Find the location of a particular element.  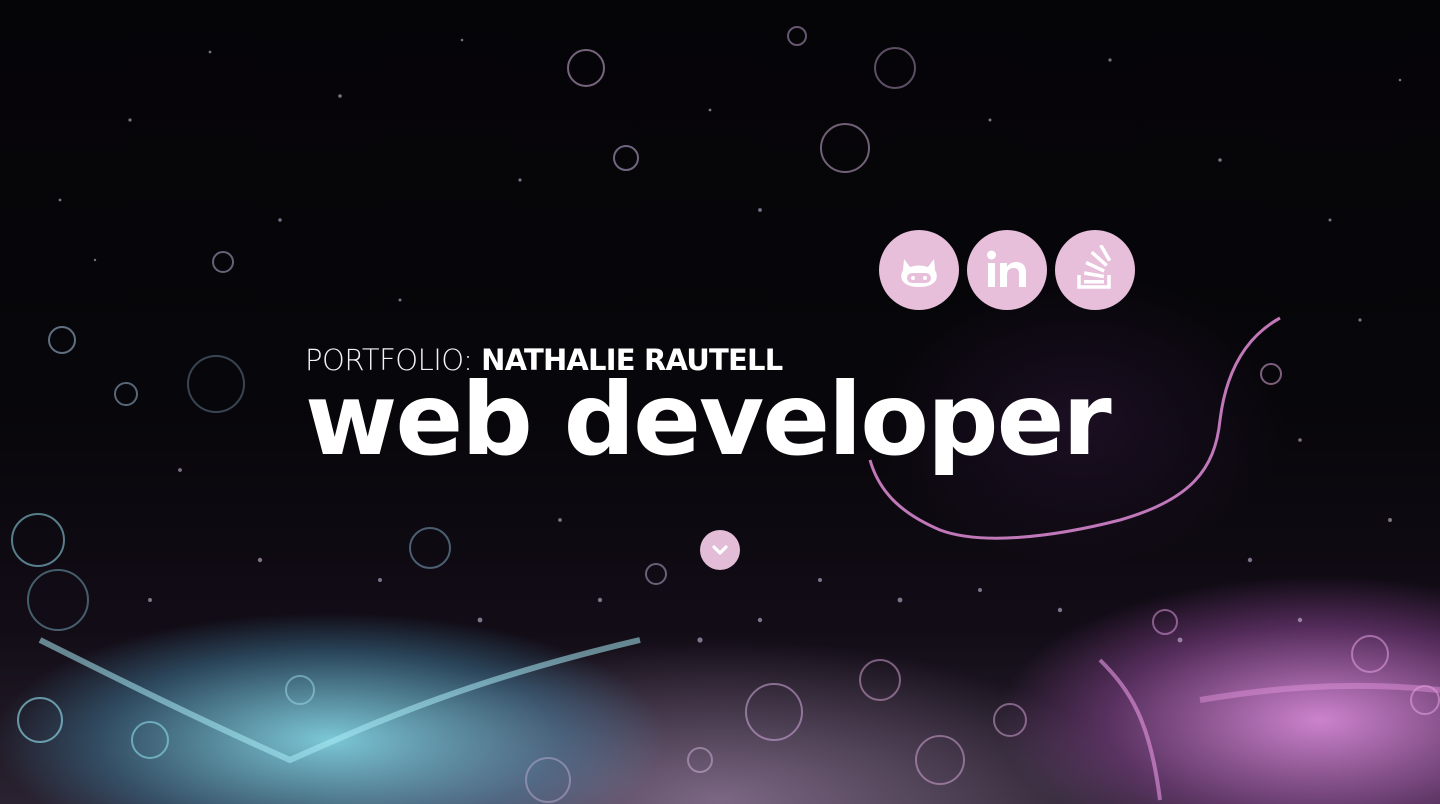

stackoverflow-button is located at coordinates (1095, 270).